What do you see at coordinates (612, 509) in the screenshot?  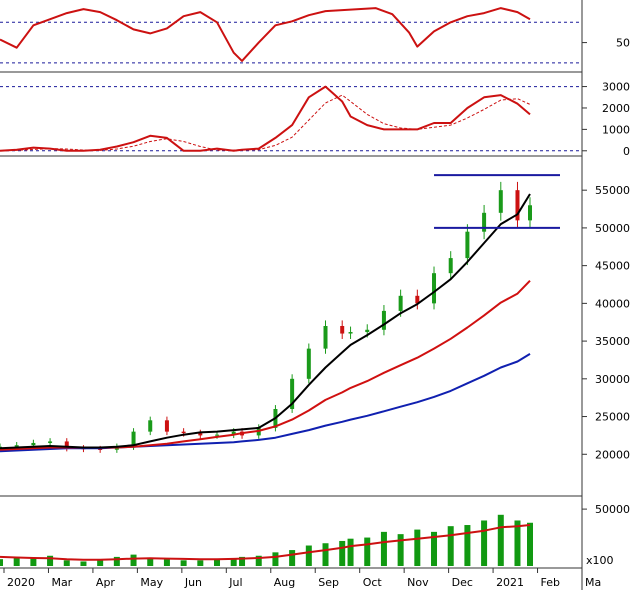 I see `volume-y-tick-label: 50000` at bounding box center [612, 509].